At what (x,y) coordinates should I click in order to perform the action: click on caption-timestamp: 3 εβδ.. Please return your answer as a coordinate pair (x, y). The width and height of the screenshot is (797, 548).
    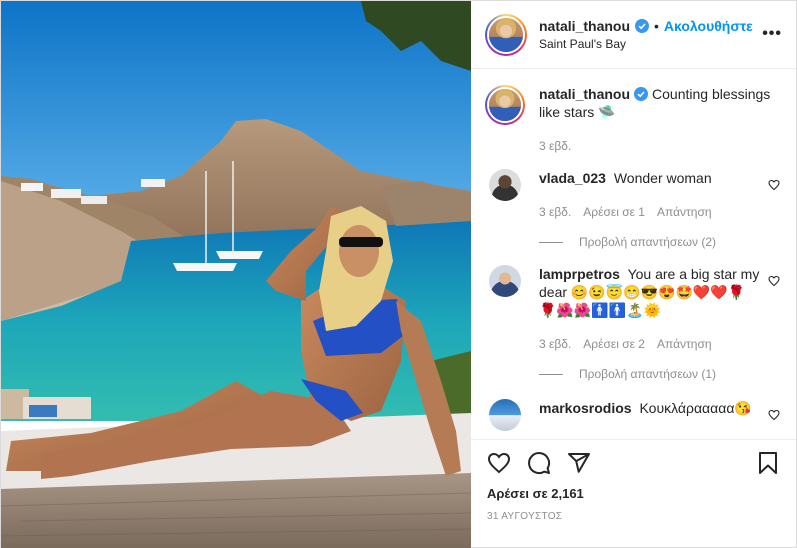
    Looking at the image, I should click on (555, 146).